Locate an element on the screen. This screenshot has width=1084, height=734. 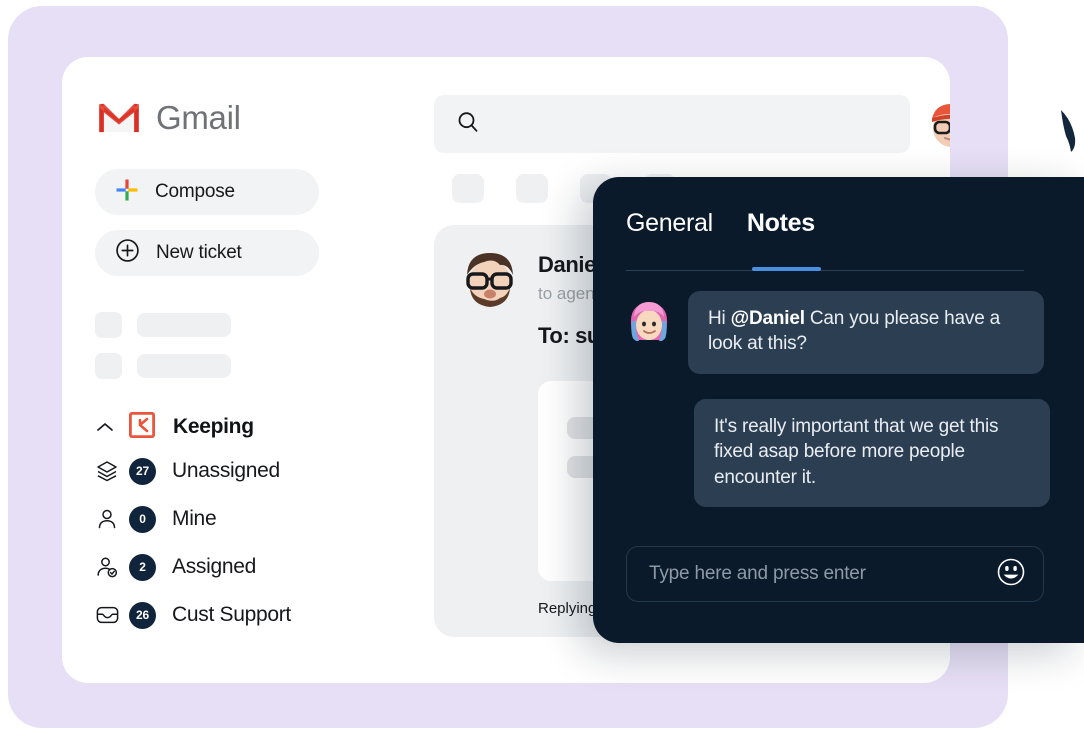
gmail-logo-icon is located at coordinates (119, 118).